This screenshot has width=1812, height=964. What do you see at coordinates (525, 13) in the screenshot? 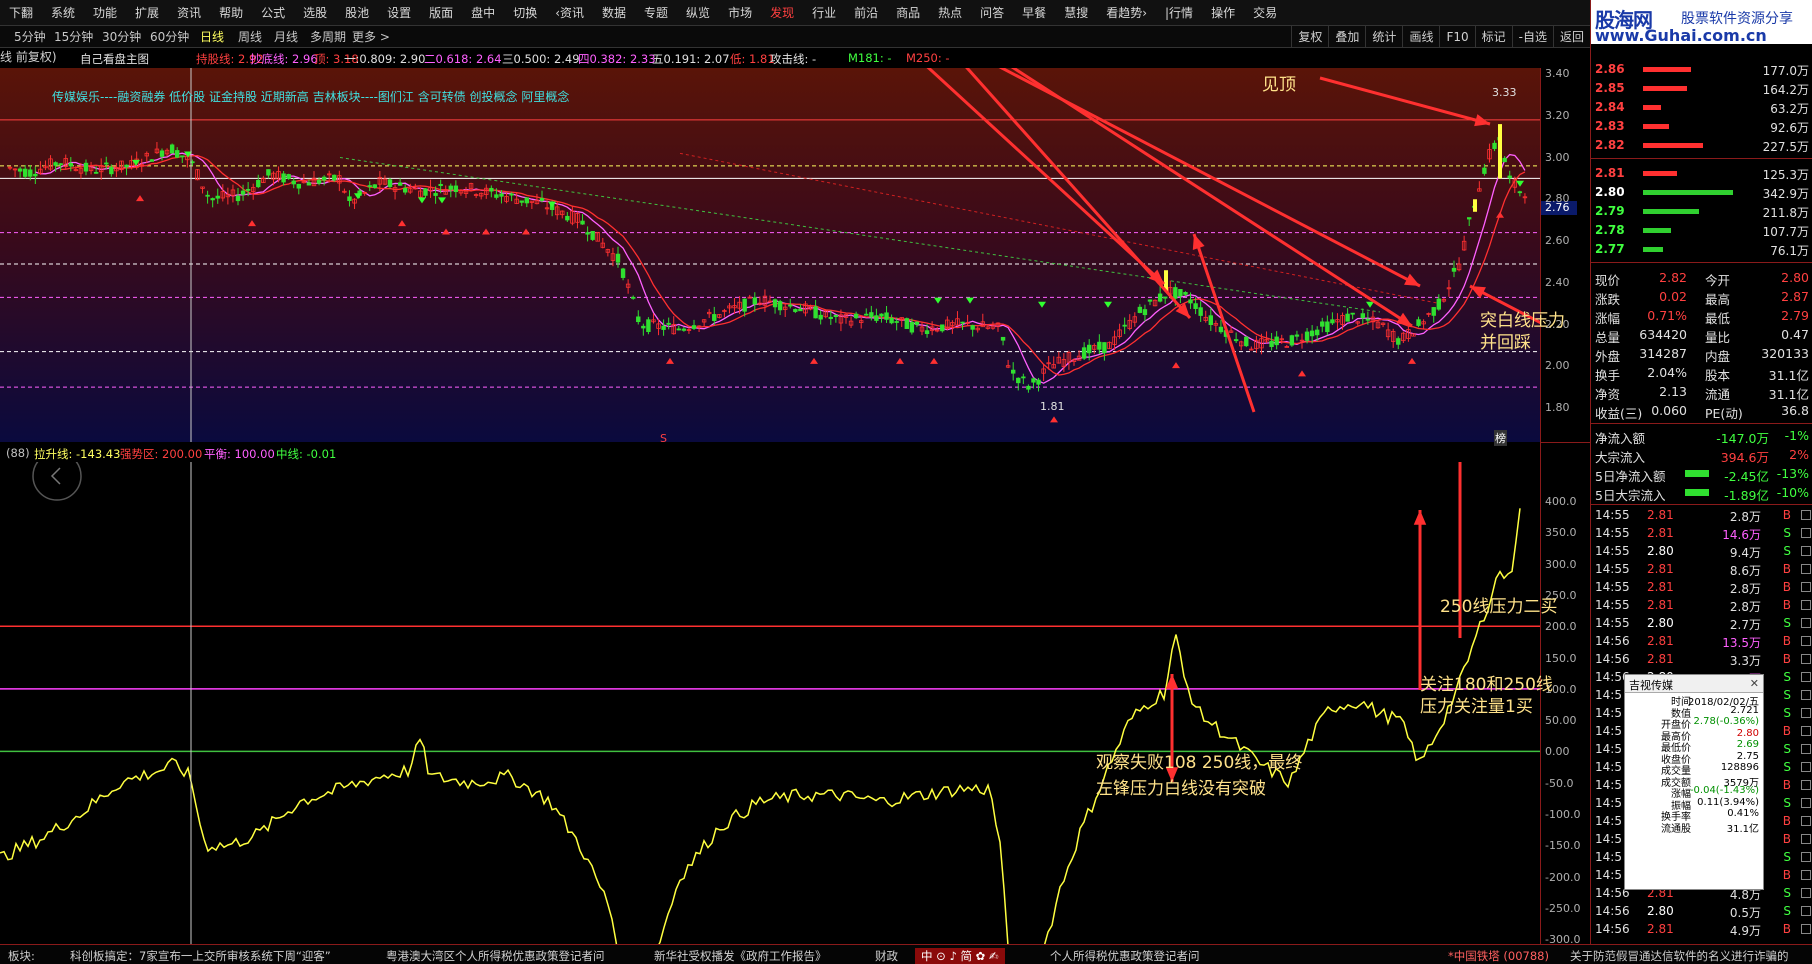
I see `menu-item: 切换` at bounding box center [525, 13].